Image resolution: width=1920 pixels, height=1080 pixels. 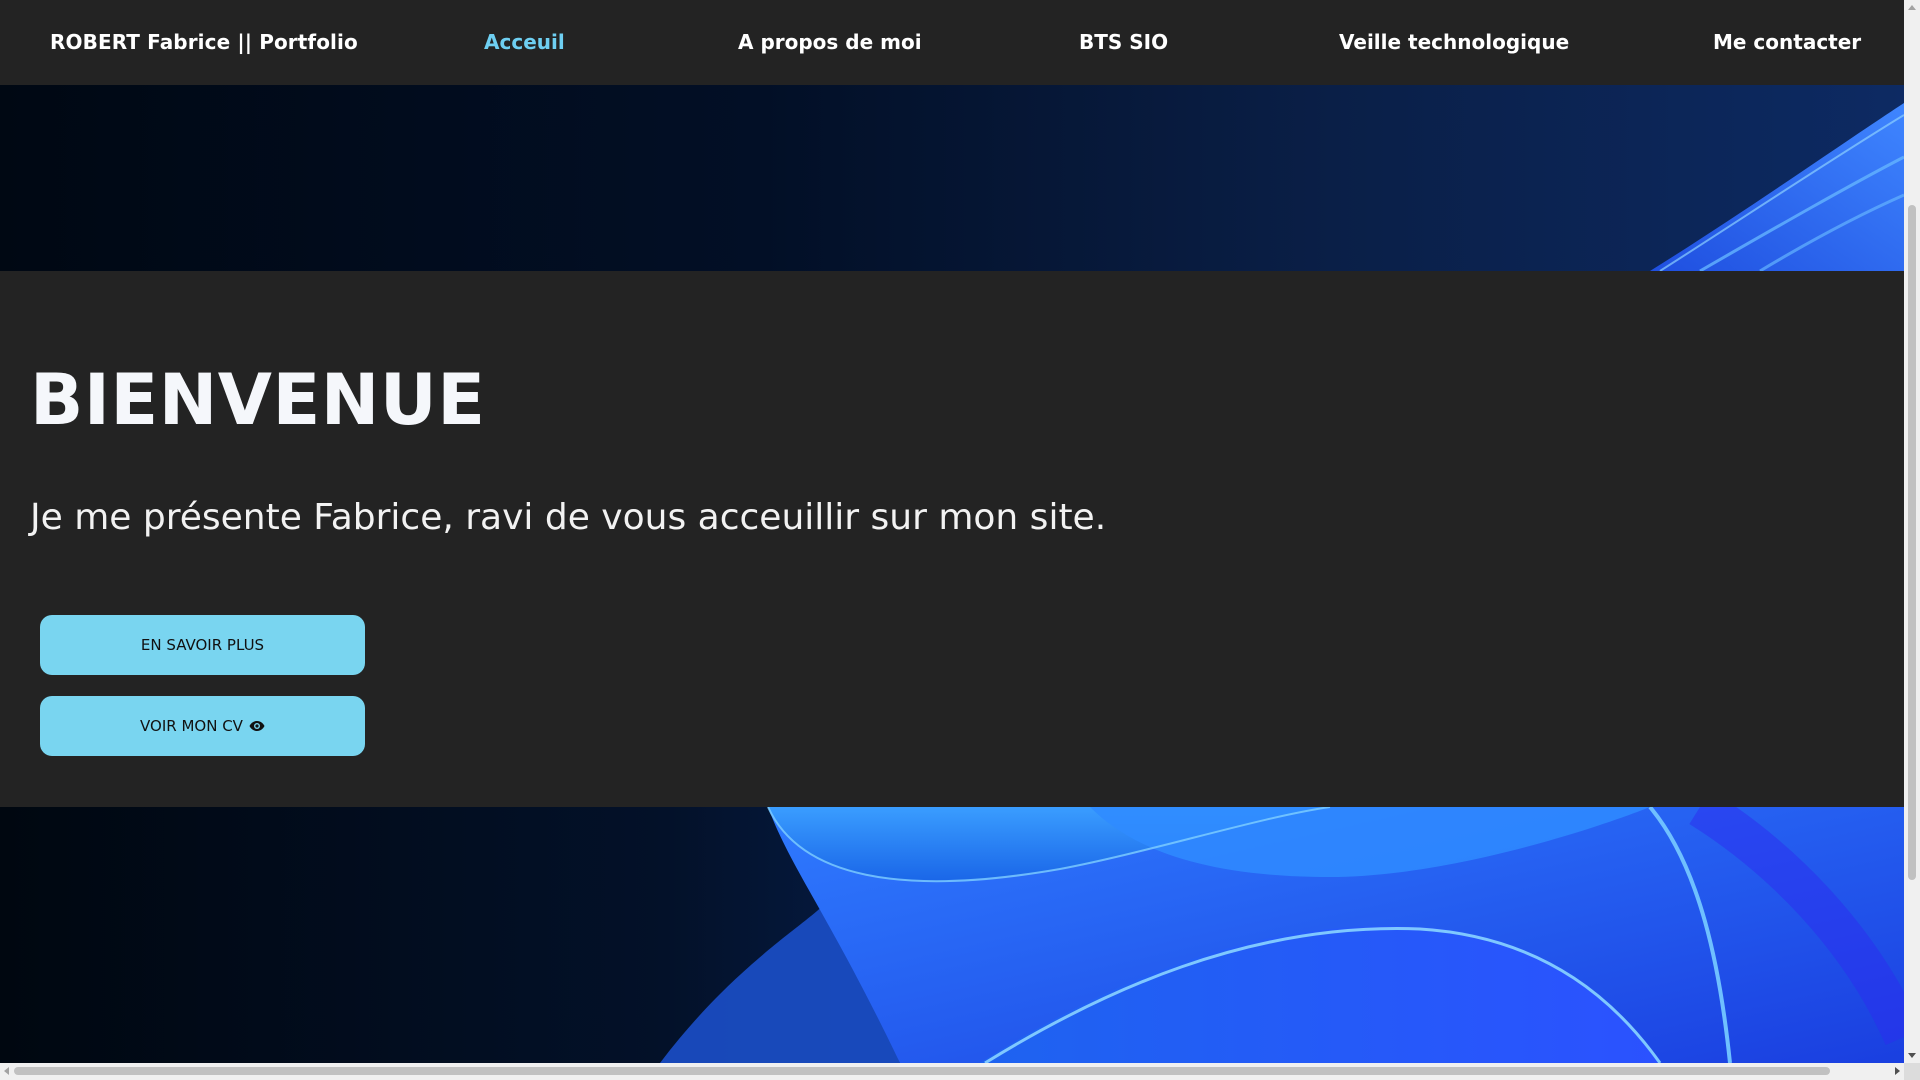 What do you see at coordinates (524, 42) in the screenshot?
I see `nav-link-acceuil: Acceuil` at bounding box center [524, 42].